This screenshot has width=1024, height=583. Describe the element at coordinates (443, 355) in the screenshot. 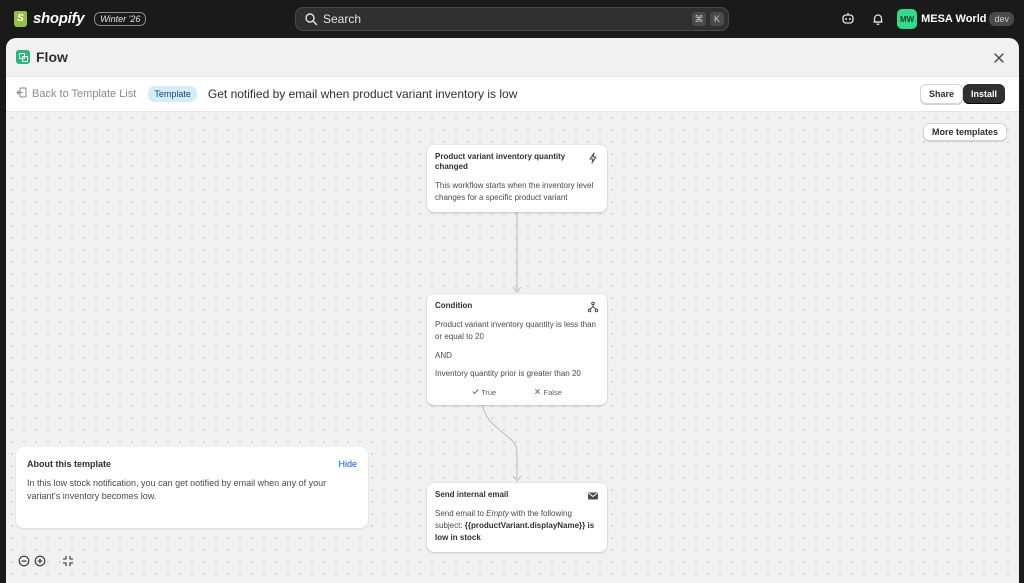

I see `condition-and-label: AND` at that location.